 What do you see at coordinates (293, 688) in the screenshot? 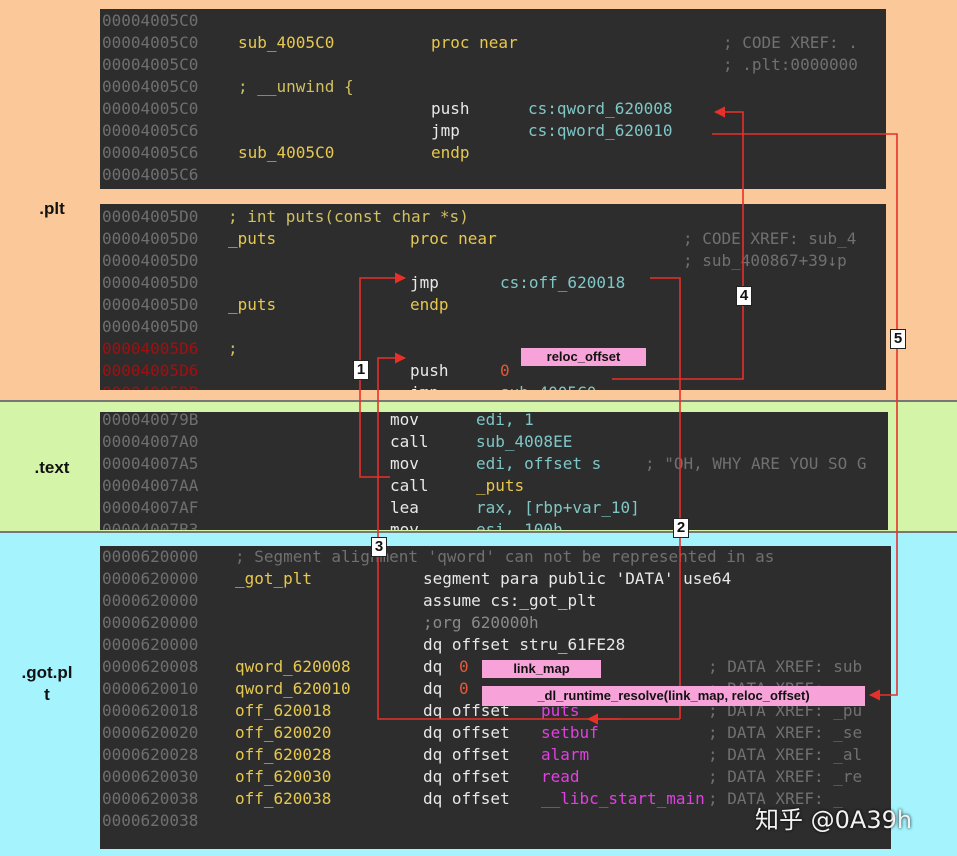
I see `symbol-label: qword_620010` at bounding box center [293, 688].